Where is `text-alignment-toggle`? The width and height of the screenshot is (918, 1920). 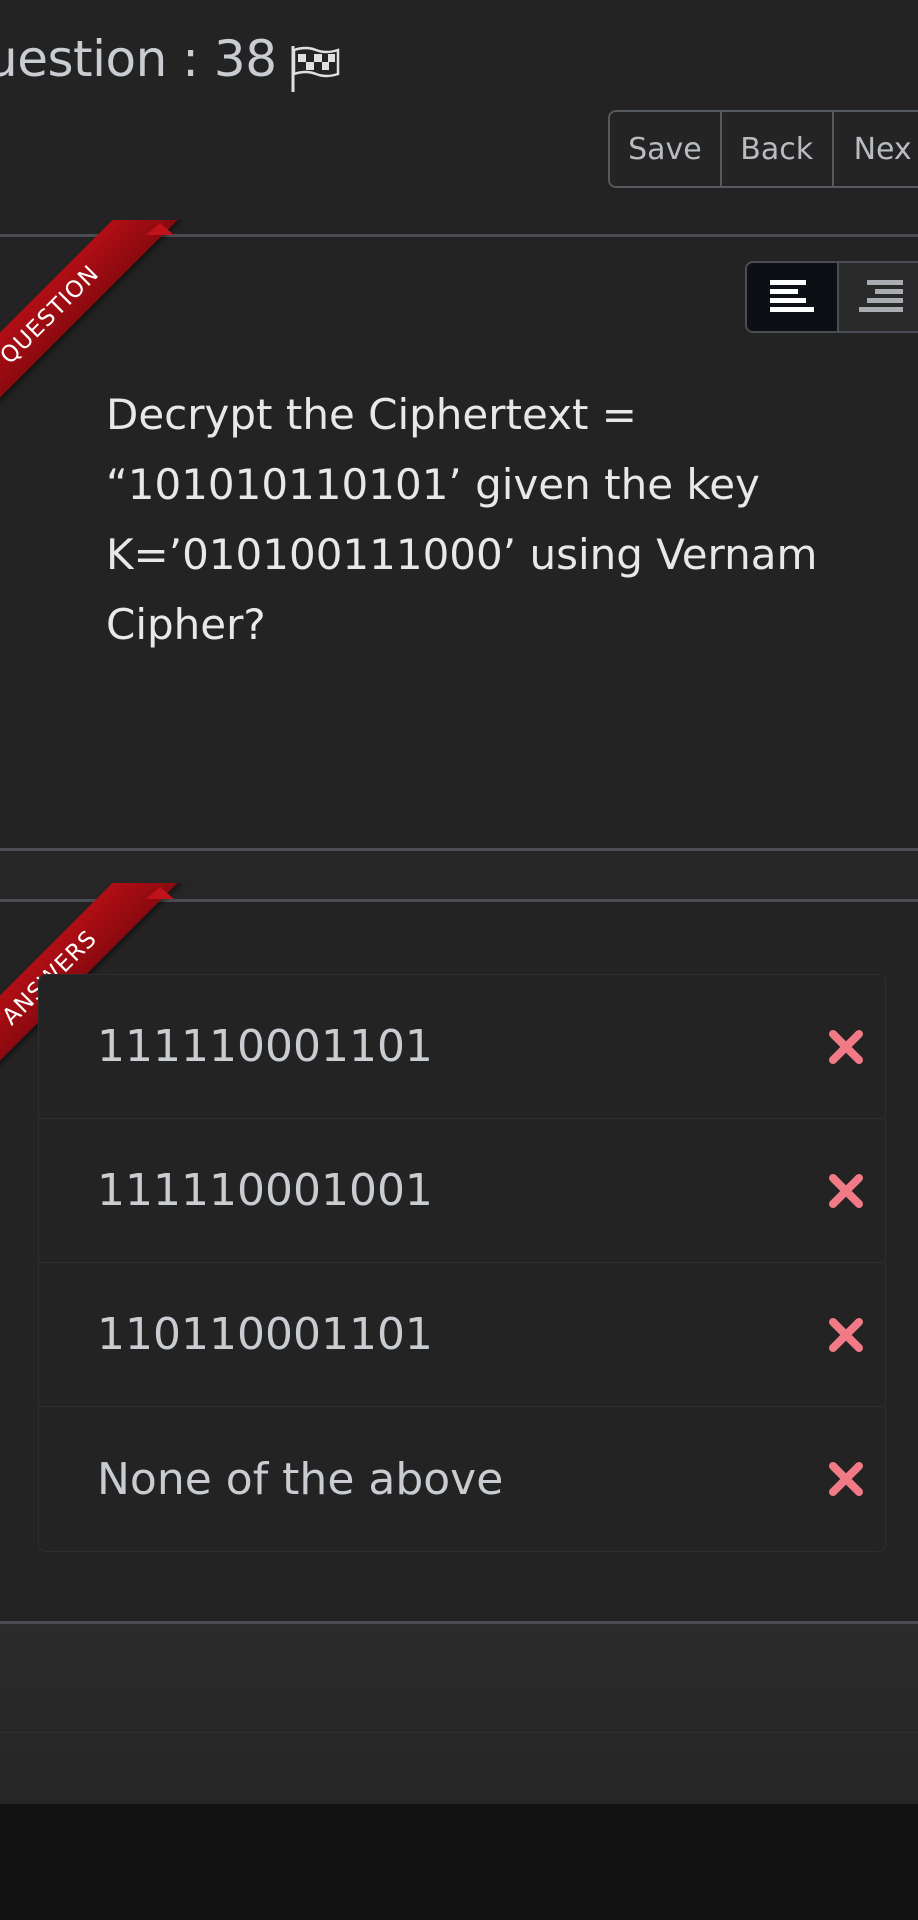
text-alignment-toggle is located at coordinates (831, 297).